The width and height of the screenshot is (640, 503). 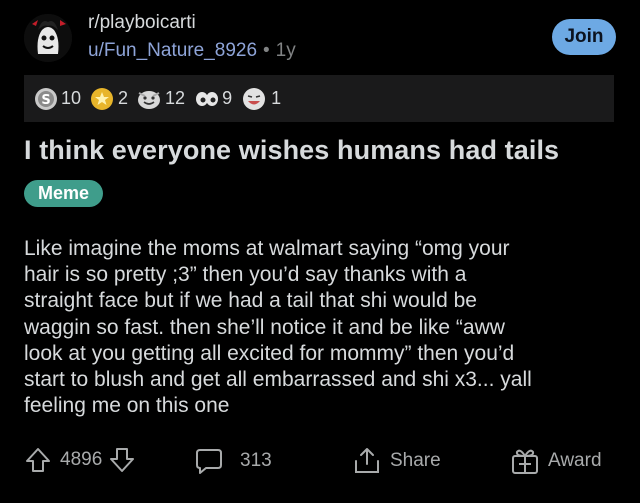 I want to click on share-label: Share, so click(x=415, y=460).